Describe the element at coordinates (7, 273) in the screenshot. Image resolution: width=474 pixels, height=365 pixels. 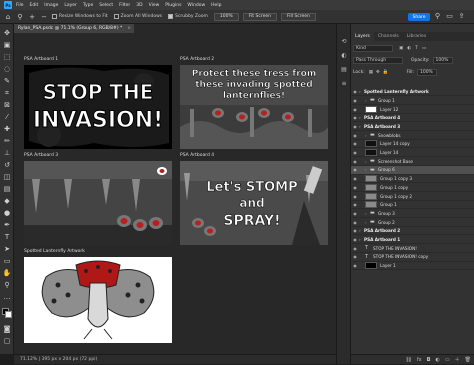
I see `hand-tool-icon: ✋` at that location.